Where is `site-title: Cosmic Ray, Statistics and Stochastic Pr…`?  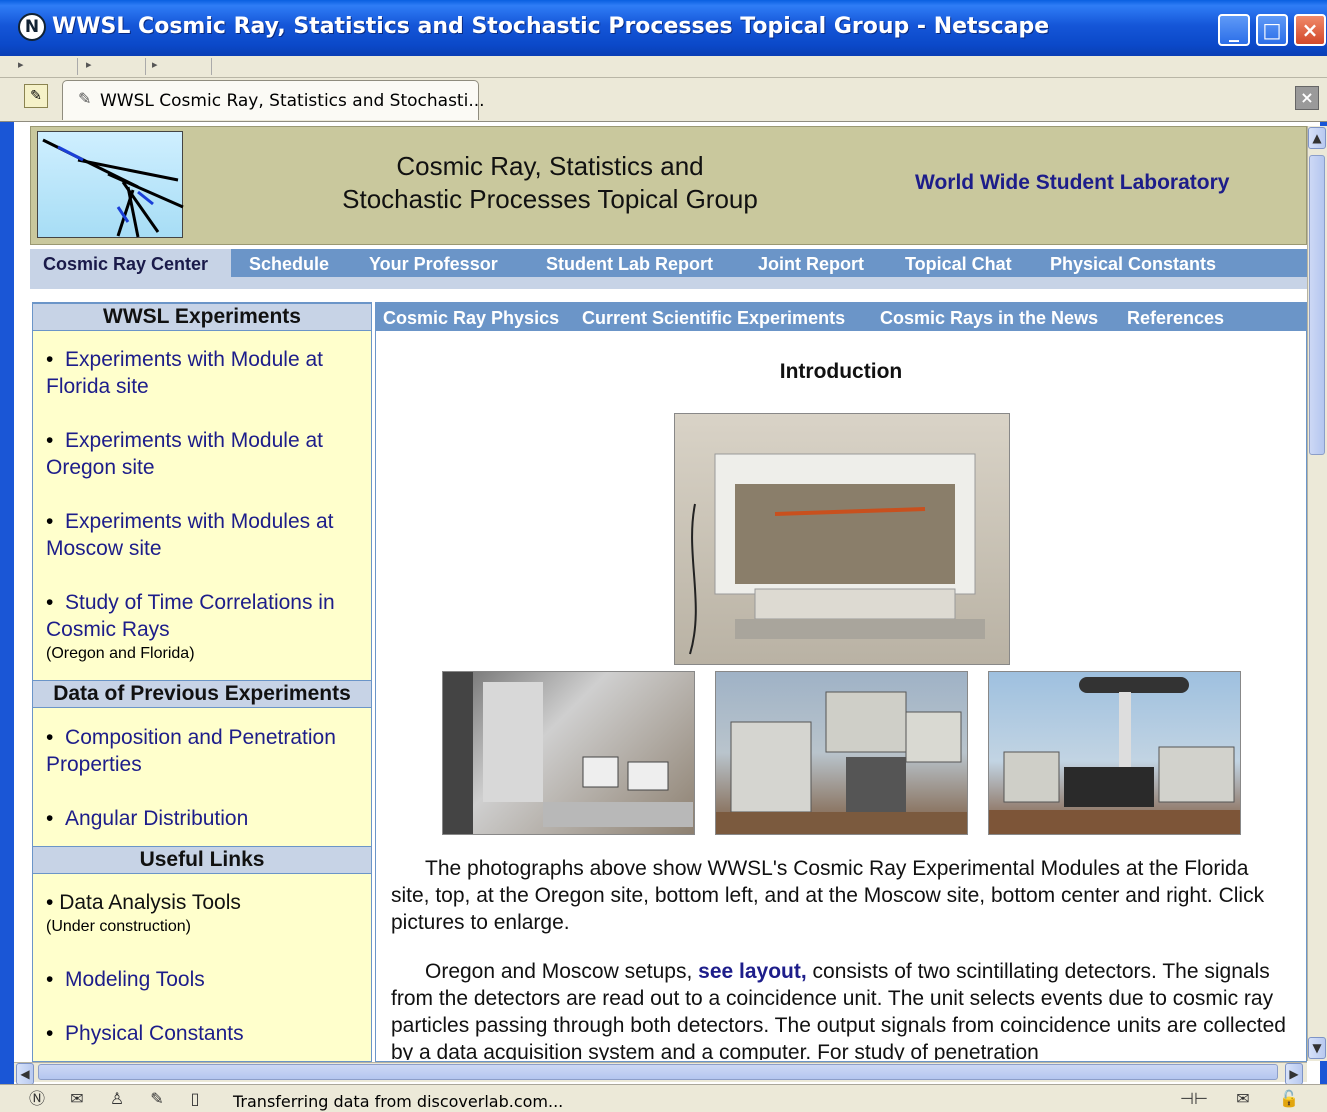
site-title: Cosmic Ray, Statistics and Stochastic Pr… is located at coordinates (550, 183).